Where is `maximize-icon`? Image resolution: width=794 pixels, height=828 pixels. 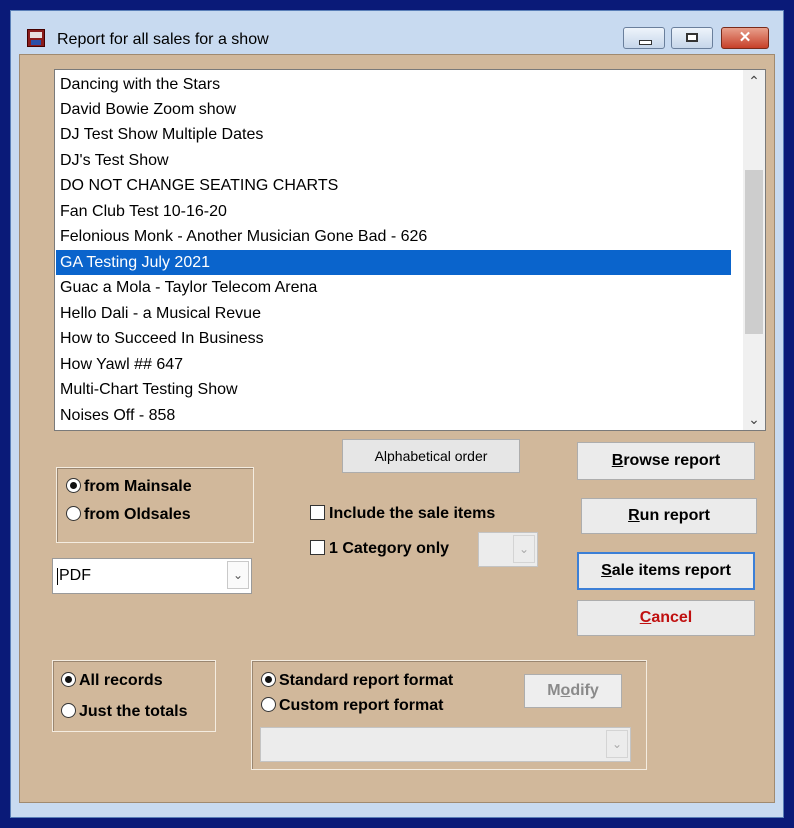
maximize-icon is located at coordinates (692, 37).